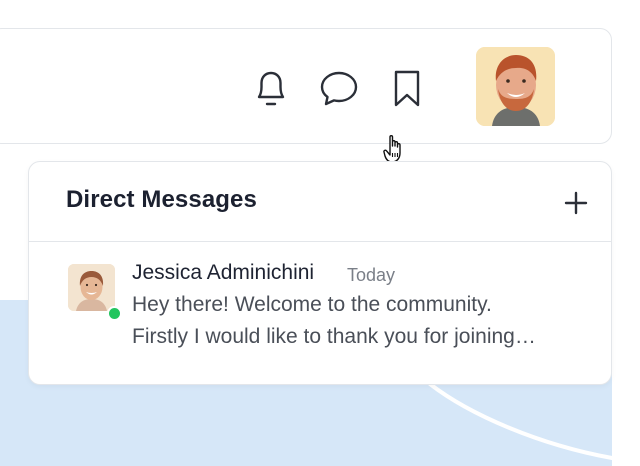 This screenshot has height=466, width=640. What do you see at coordinates (114, 313) in the screenshot?
I see `online-status-indicator` at bounding box center [114, 313].